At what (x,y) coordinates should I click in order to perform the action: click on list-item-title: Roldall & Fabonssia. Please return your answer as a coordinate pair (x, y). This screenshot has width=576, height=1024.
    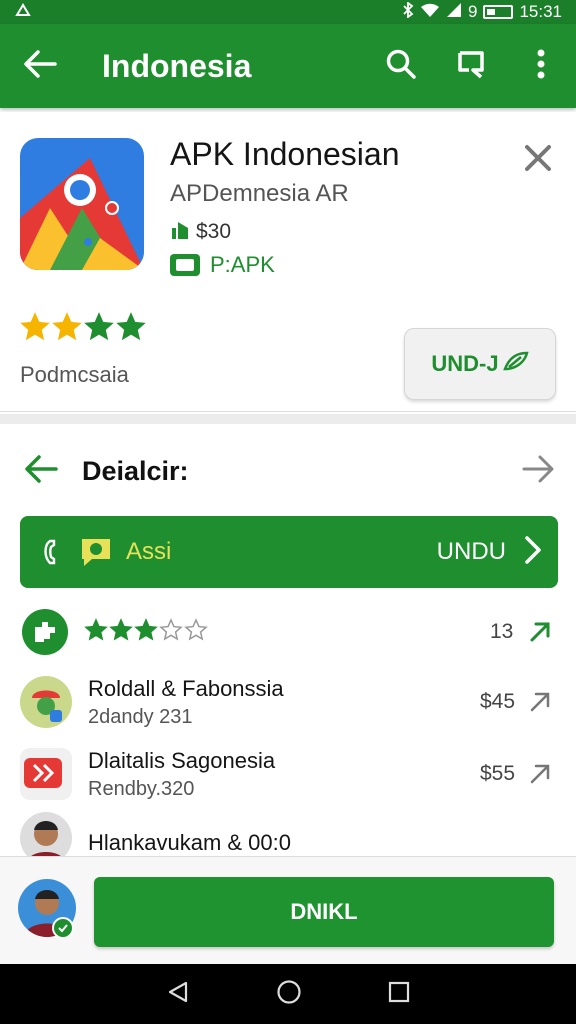
    Looking at the image, I should click on (186, 688).